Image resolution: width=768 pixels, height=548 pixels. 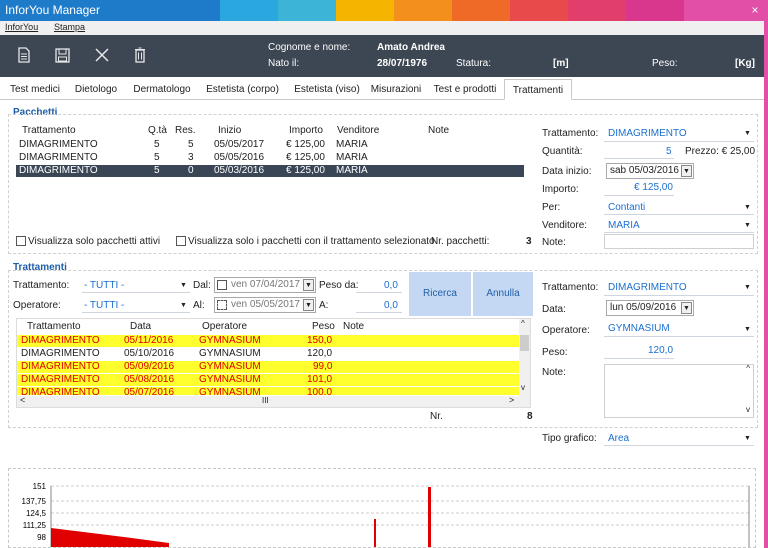 What do you see at coordinates (524, 357) in the screenshot?
I see `vertical-scrollbar: ^ v` at bounding box center [524, 357].